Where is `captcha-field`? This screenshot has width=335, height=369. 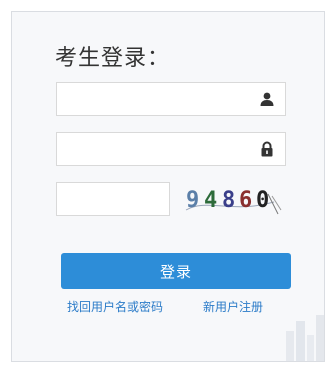 captcha-field is located at coordinates (113, 199).